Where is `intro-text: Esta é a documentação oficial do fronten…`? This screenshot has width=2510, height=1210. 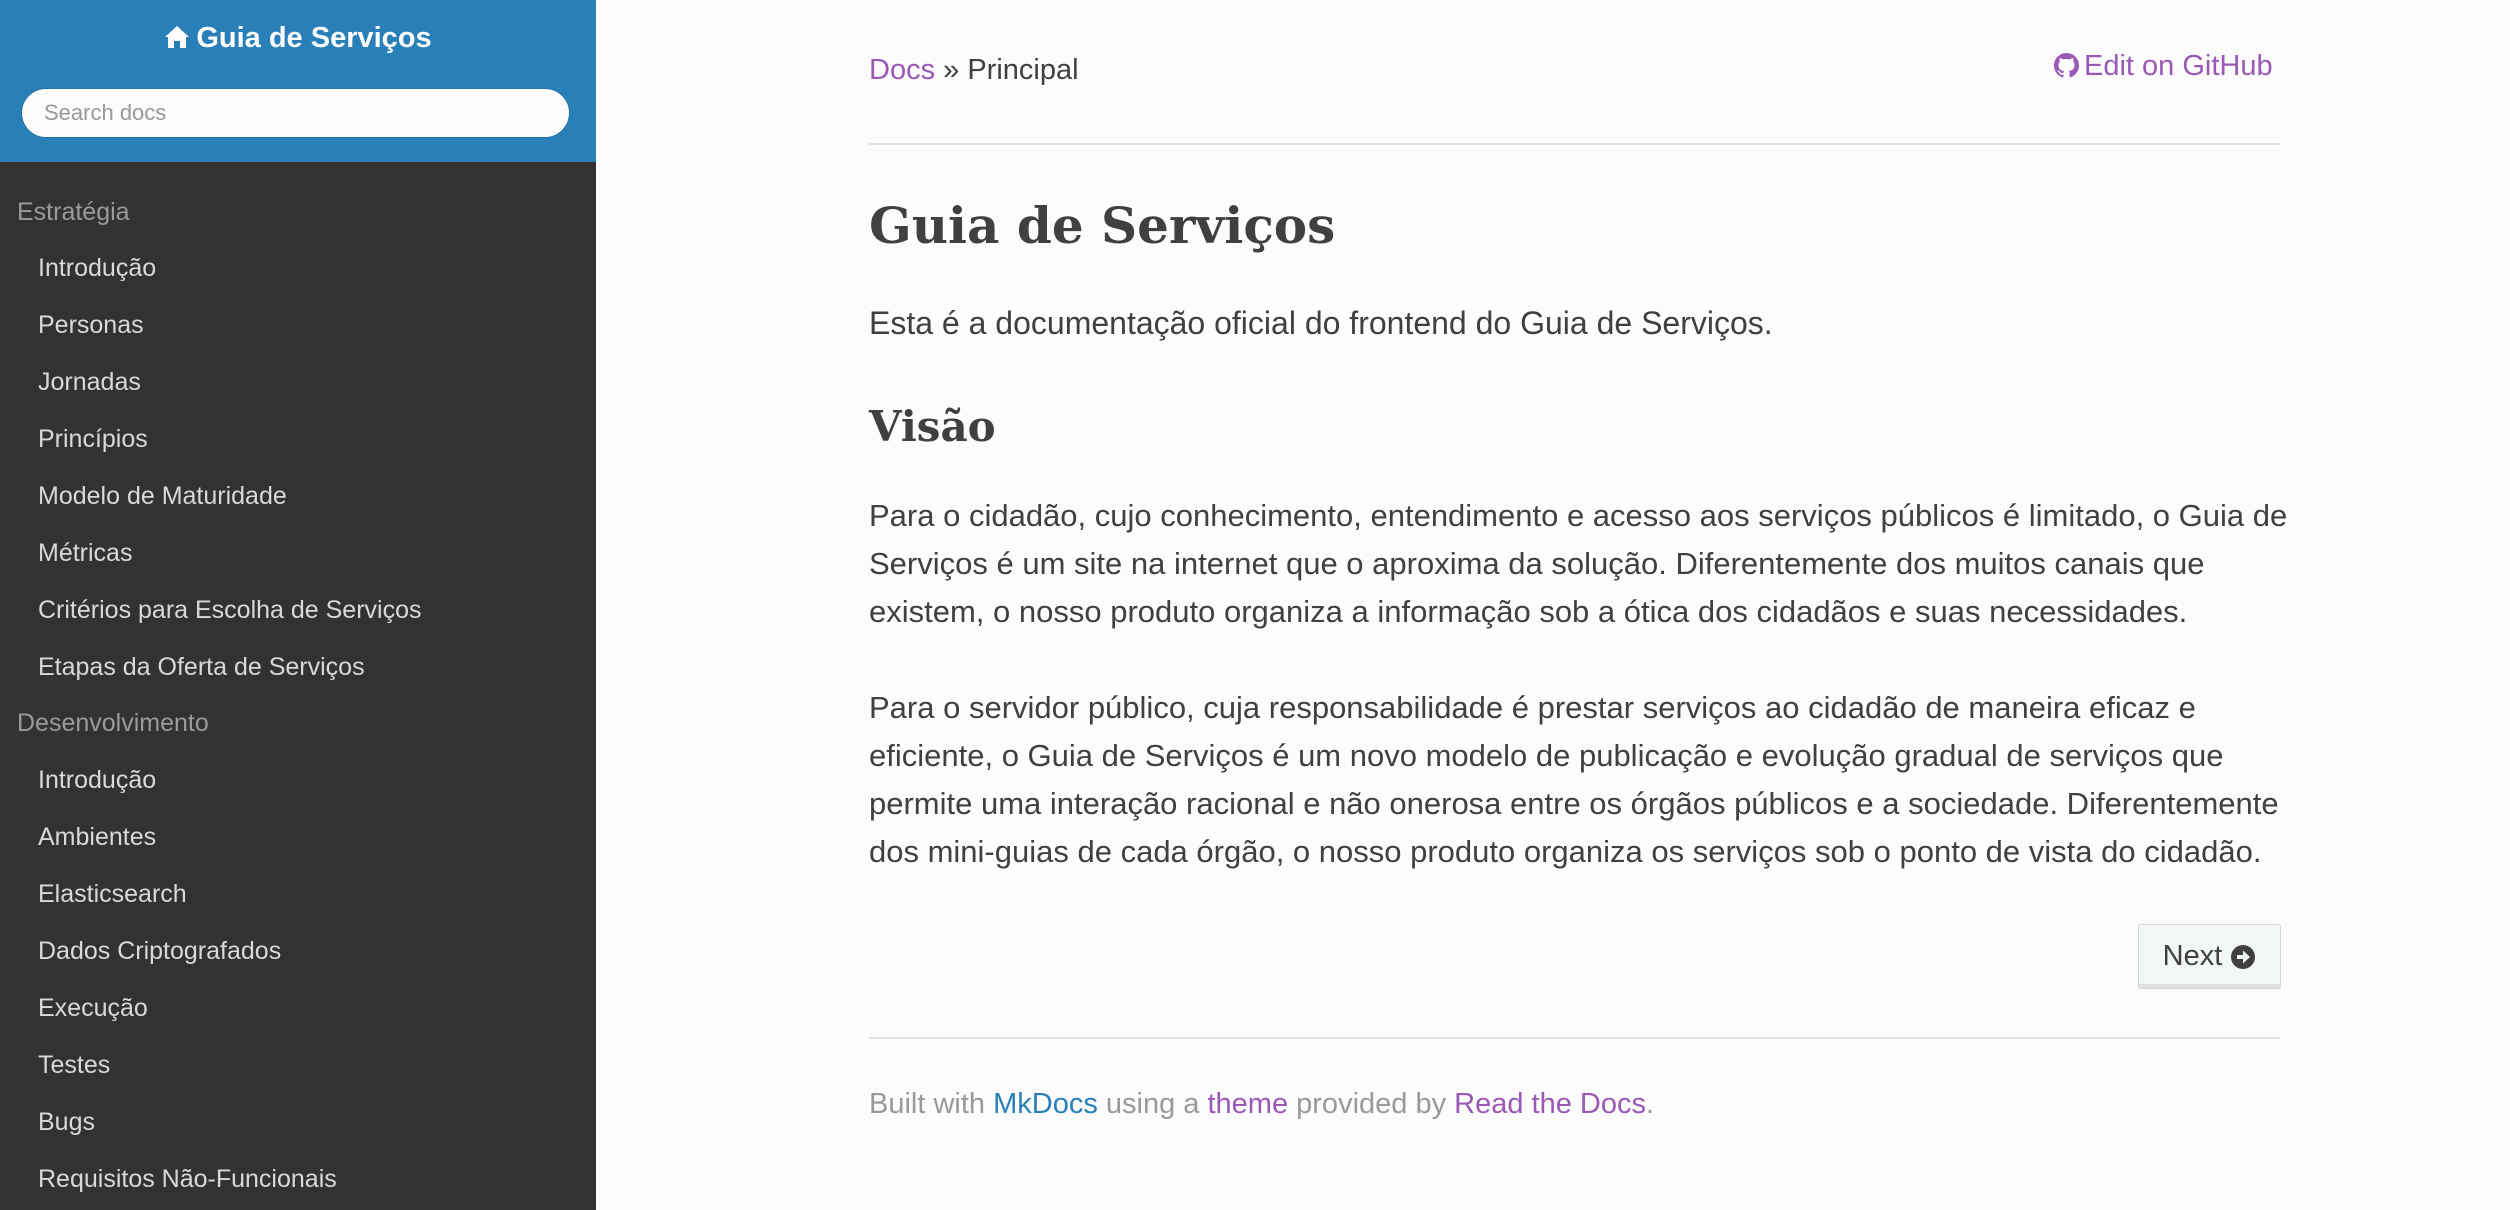
intro-text: Esta é a documentação oficial do fronten… is located at coordinates (1321, 323).